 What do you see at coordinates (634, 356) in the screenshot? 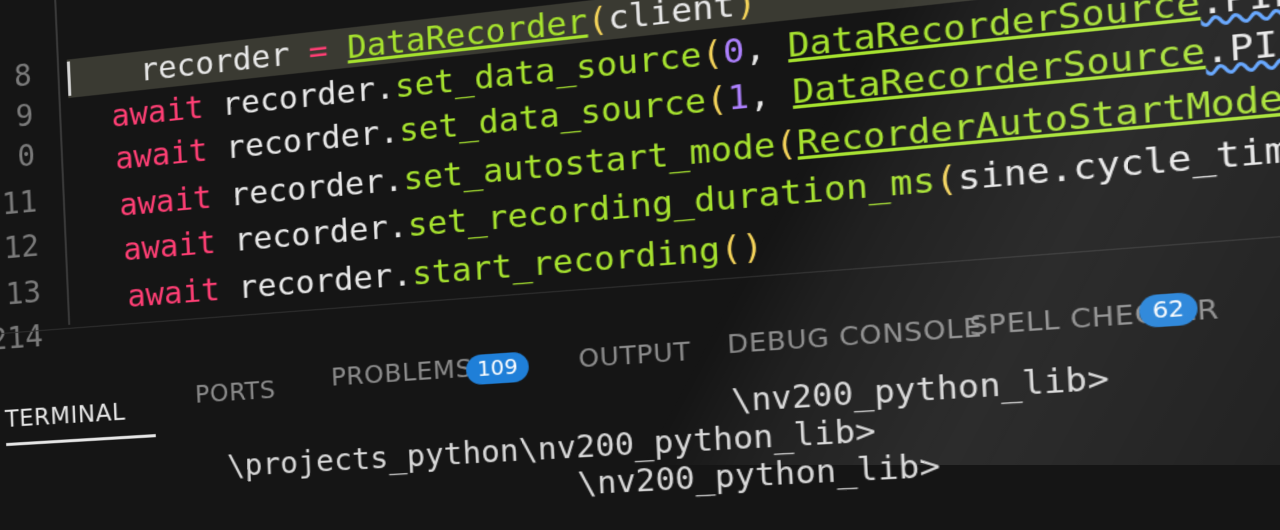
I see `tab-output: OUTPUT` at bounding box center [634, 356].